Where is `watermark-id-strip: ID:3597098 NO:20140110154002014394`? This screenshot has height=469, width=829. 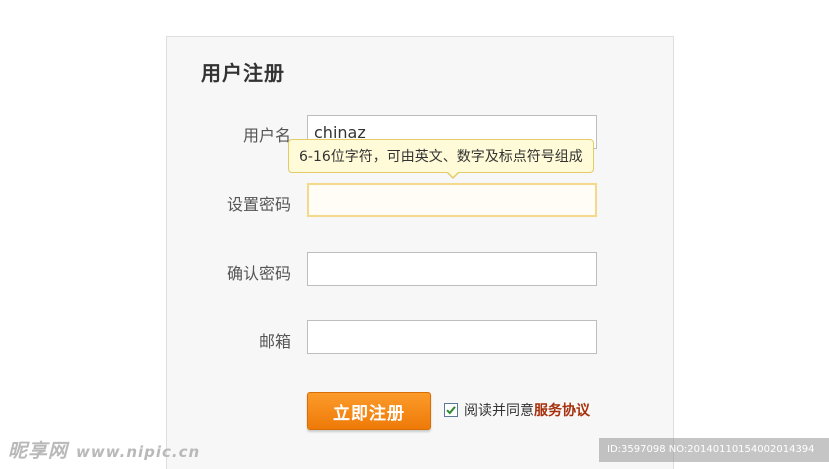
watermark-id-strip: ID:3597098 NO:20140110154002014394 is located at coordinates (714, 450).